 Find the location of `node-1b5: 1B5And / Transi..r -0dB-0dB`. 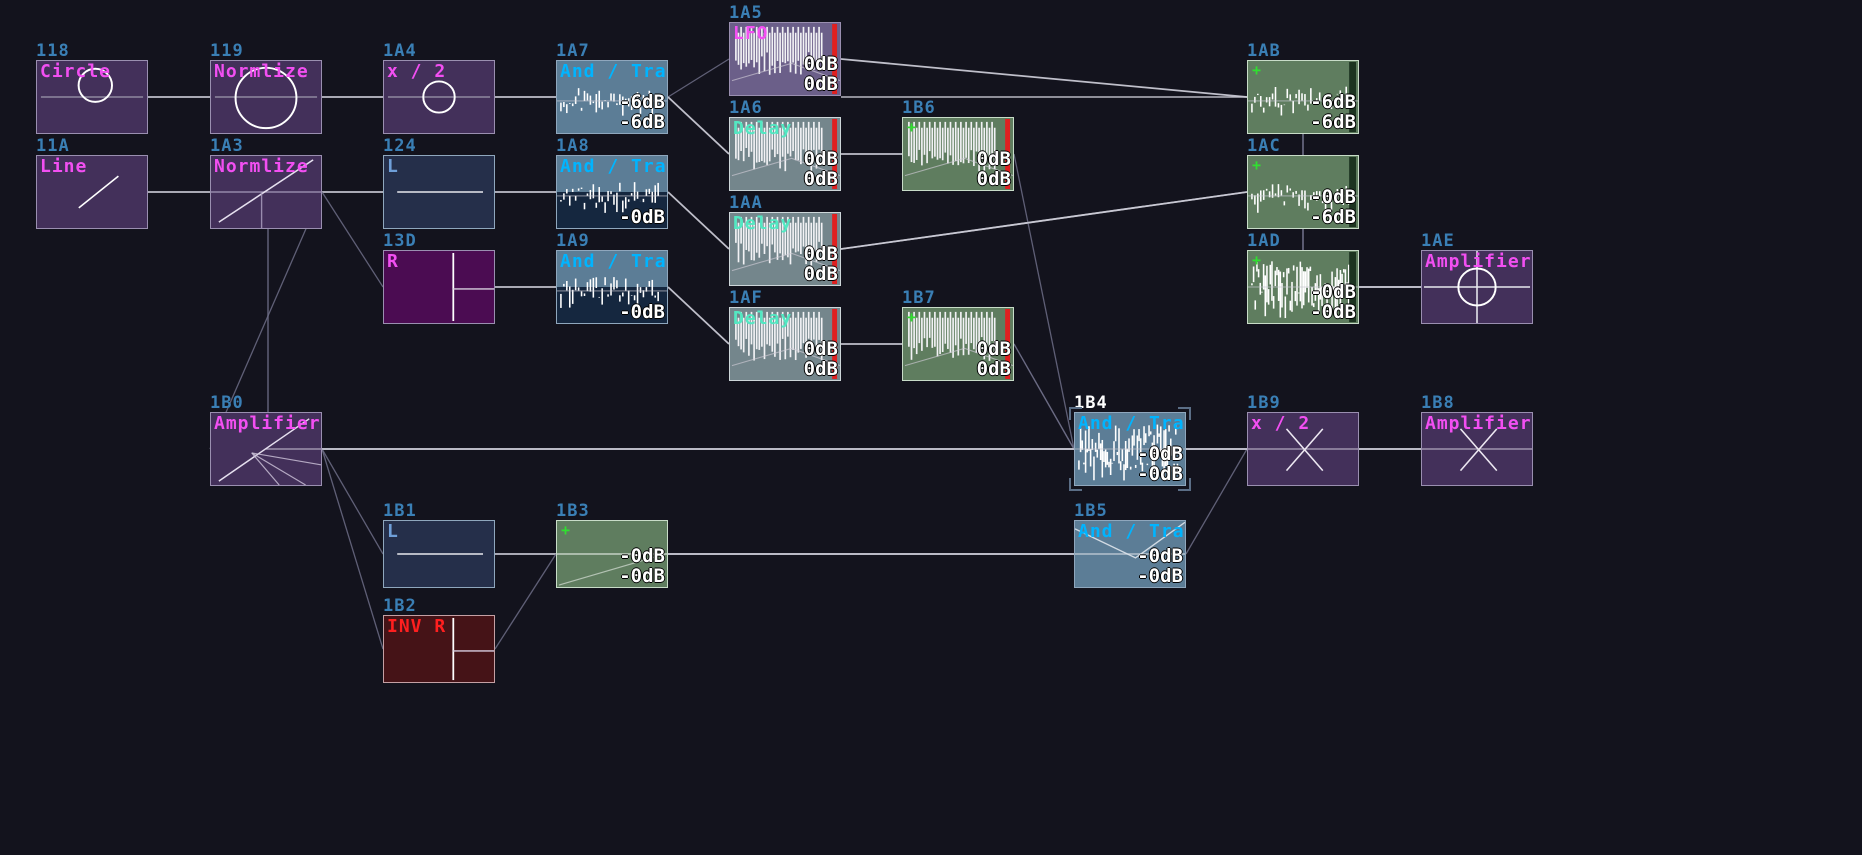

node-1b5: 1B5And / Transi..r -0dB-0dB is located at coordinates (1130, 545).